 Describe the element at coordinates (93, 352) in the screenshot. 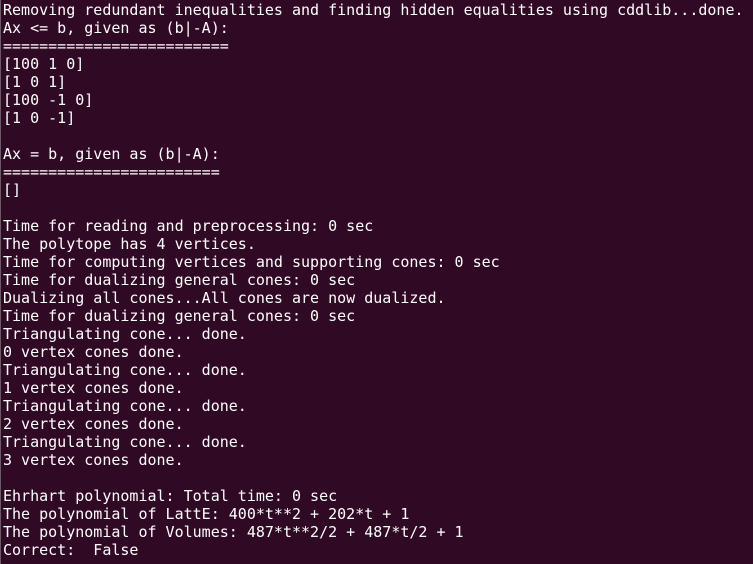

I see `terminal-line: 0 vertex cones done.` at that location.